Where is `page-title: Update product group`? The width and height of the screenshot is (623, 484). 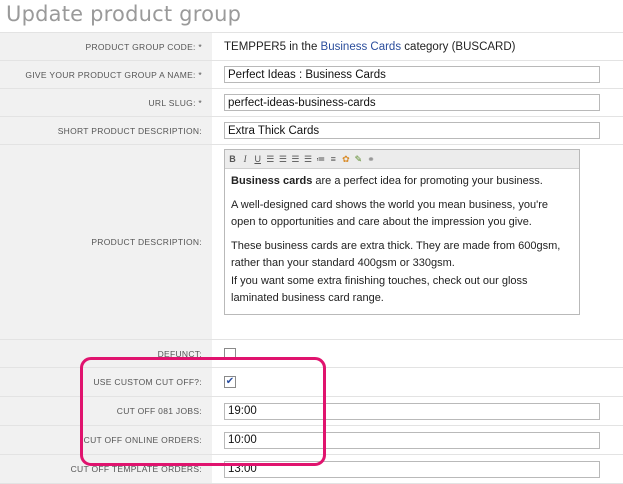 page-title: Update product group is located at coordinates (124, 14).